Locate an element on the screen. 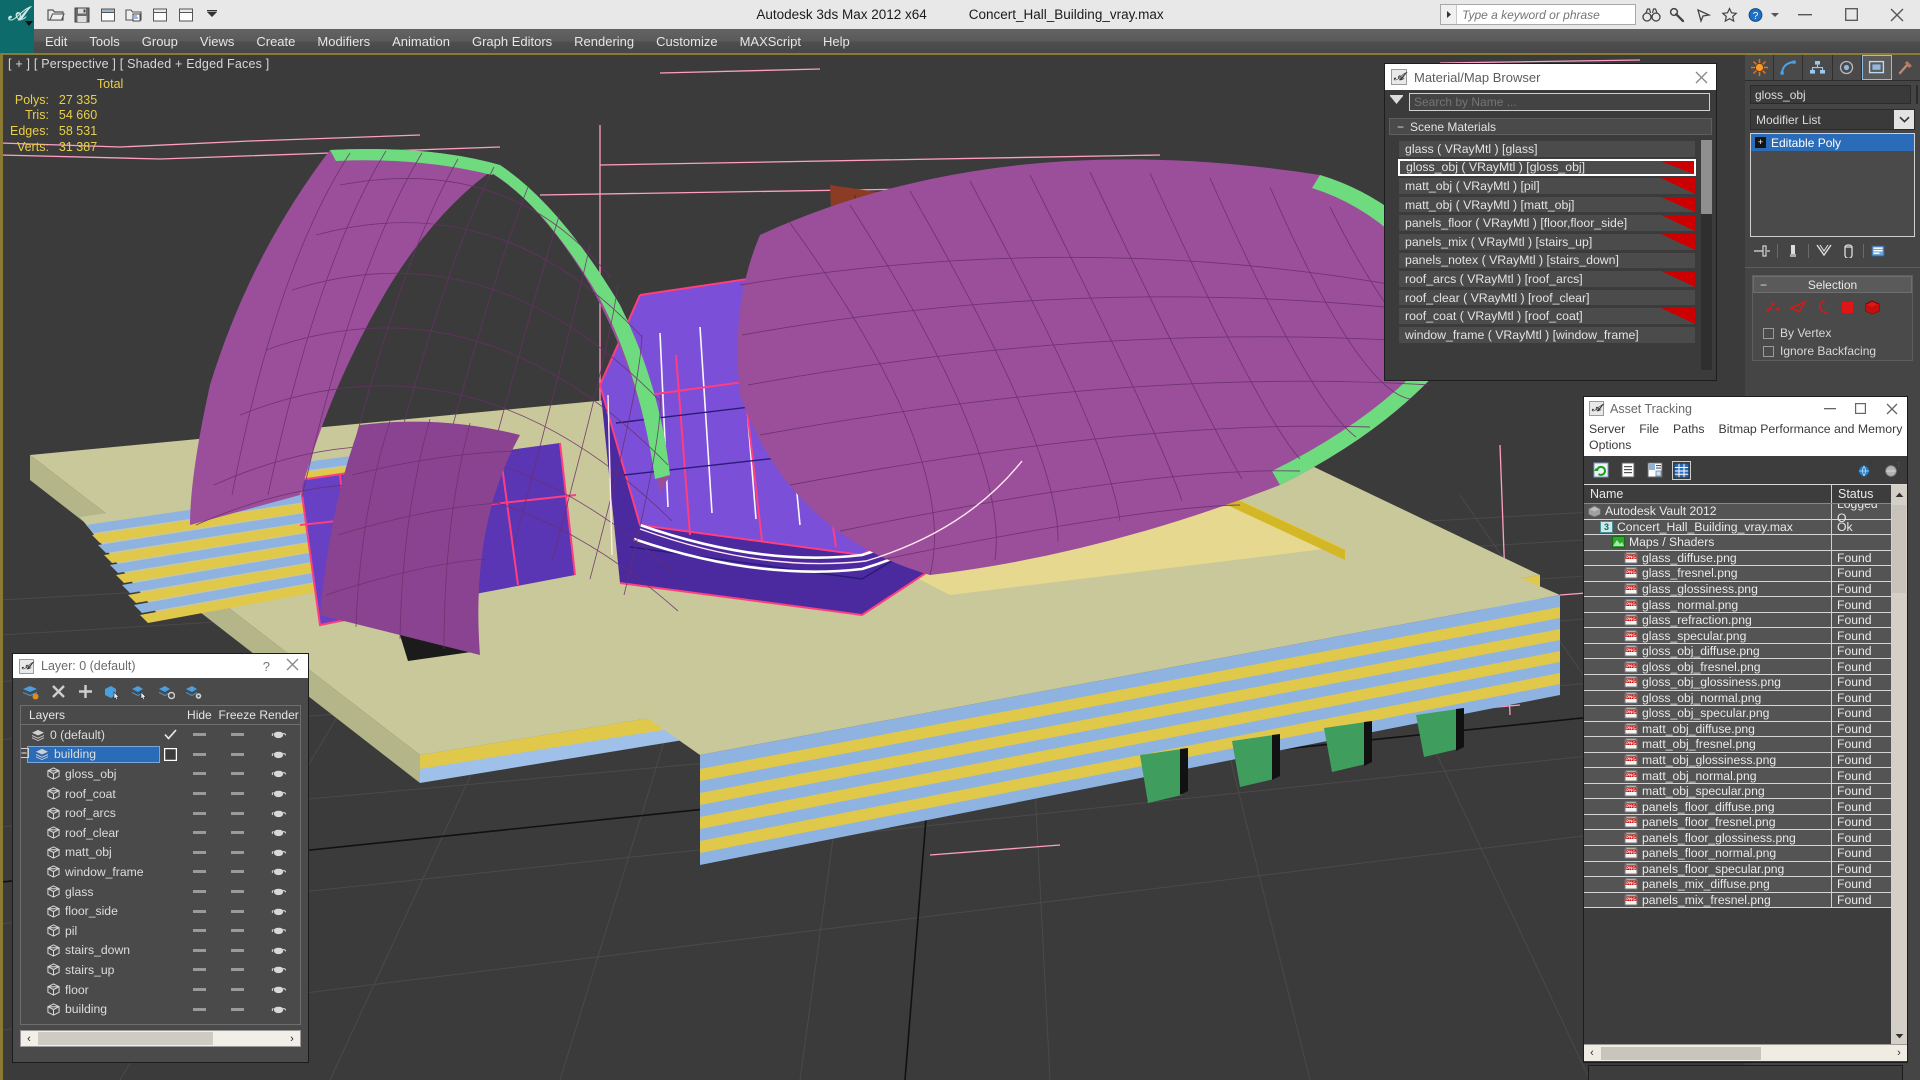 The width and height of the screenshot is (1920, 1080). menu-rendering: Rendering is located at coordinates (604, 41).